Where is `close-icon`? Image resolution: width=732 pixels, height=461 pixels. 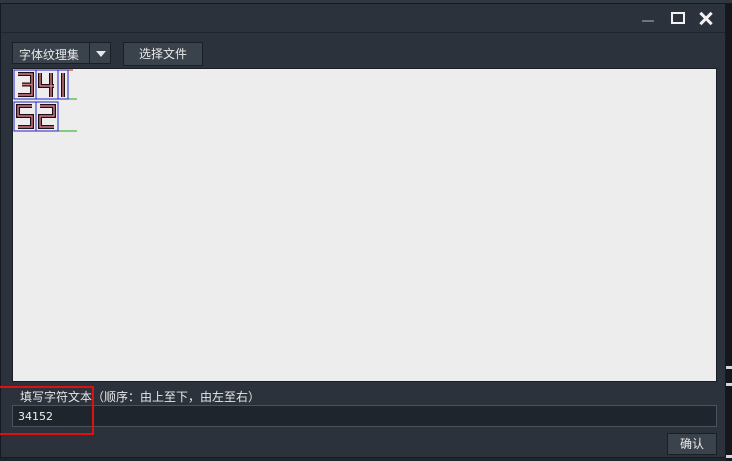 close-icon is located at coordinates (706, 18).